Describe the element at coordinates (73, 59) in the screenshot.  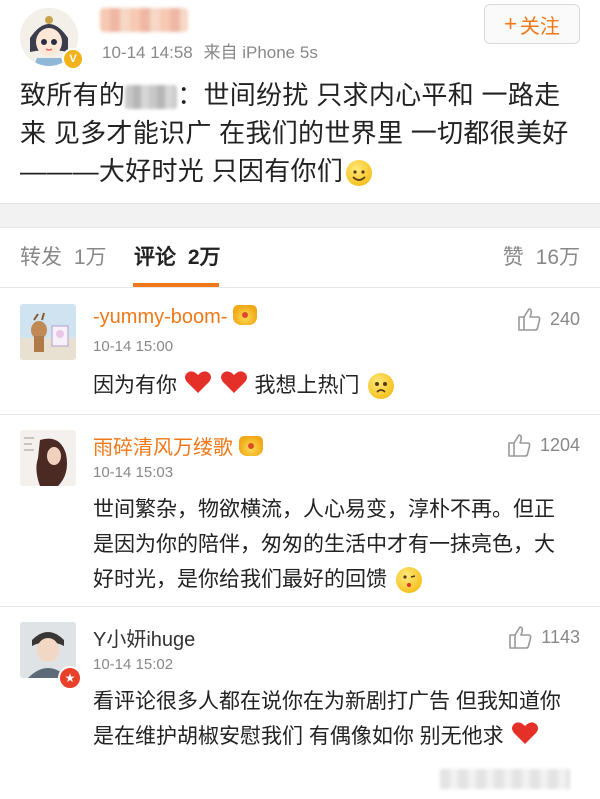
I see `verified-badge-icon: V` at that location.